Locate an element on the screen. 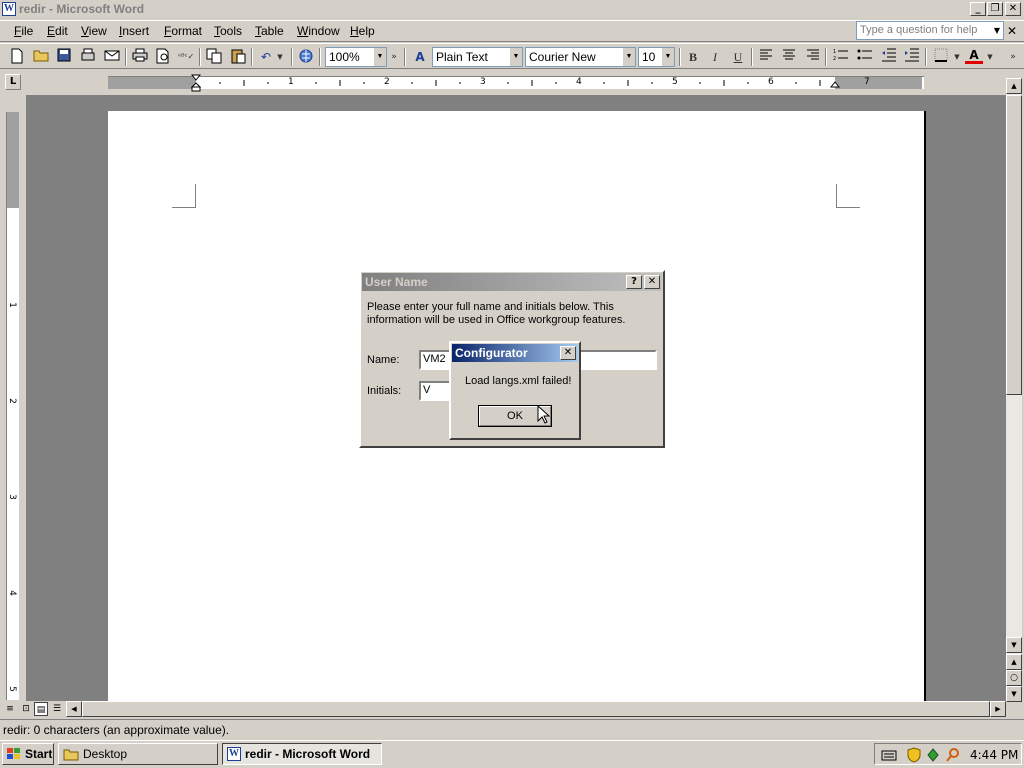 This screenshot has width=1024, height=768. borders-dropdown-icon: ▼ is located at coordinates (957, 57).